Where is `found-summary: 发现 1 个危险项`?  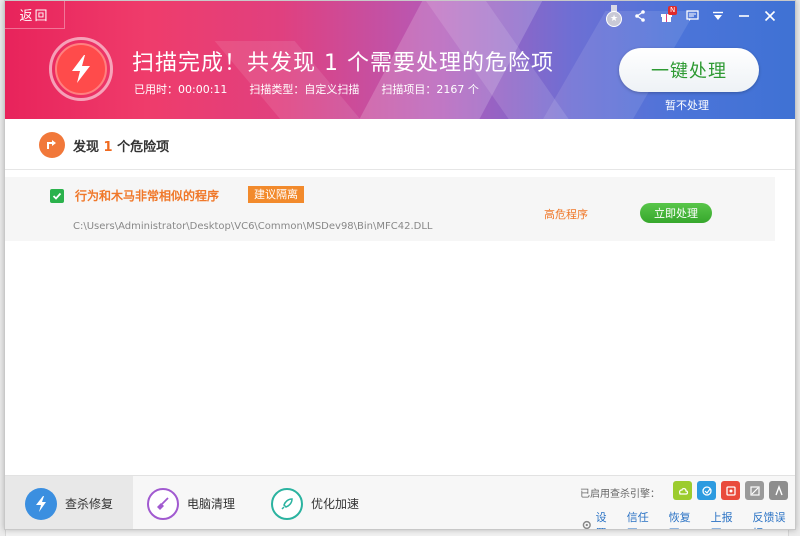
found-summary: 发现 1 个危险项 is located at coordinates (104, 145).